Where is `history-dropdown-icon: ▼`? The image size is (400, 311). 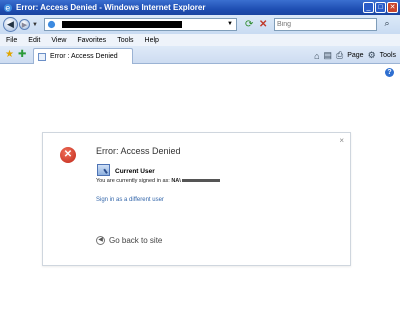 history-dropdown-icon: ▼ is located at coordinates (35, 25).